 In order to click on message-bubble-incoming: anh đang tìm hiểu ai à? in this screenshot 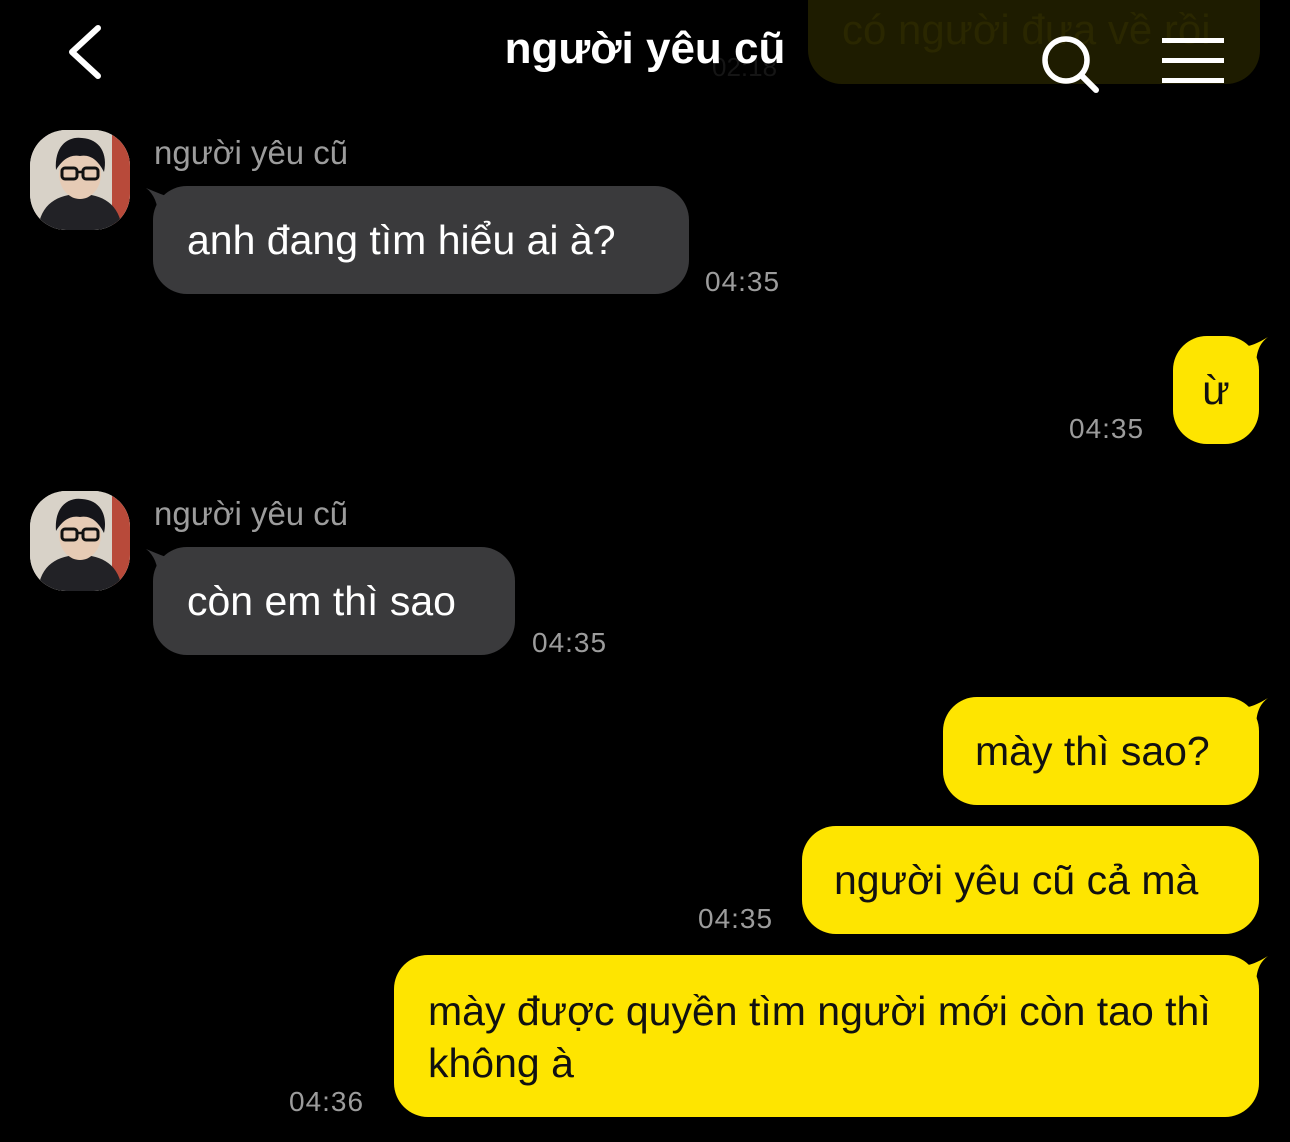, I will do `click(421, 240)`.